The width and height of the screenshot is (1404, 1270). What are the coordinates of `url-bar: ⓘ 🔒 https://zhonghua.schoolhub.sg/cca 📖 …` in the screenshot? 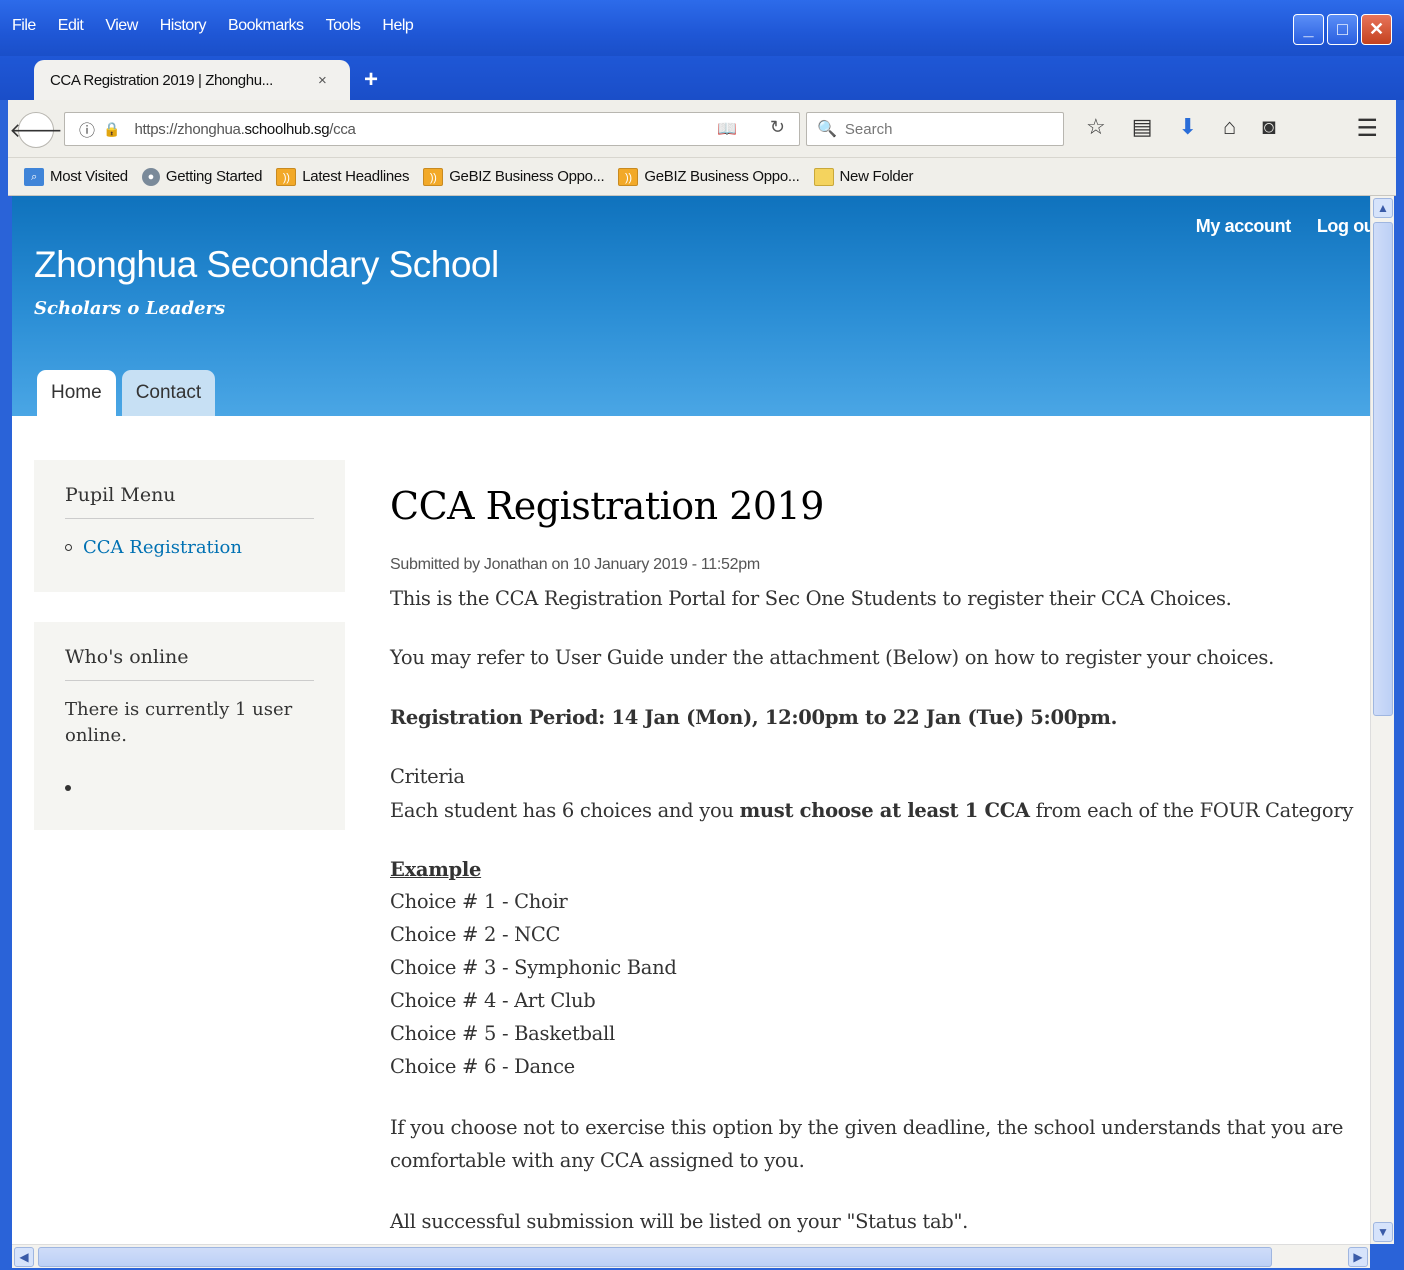 It's located at (432, 129).